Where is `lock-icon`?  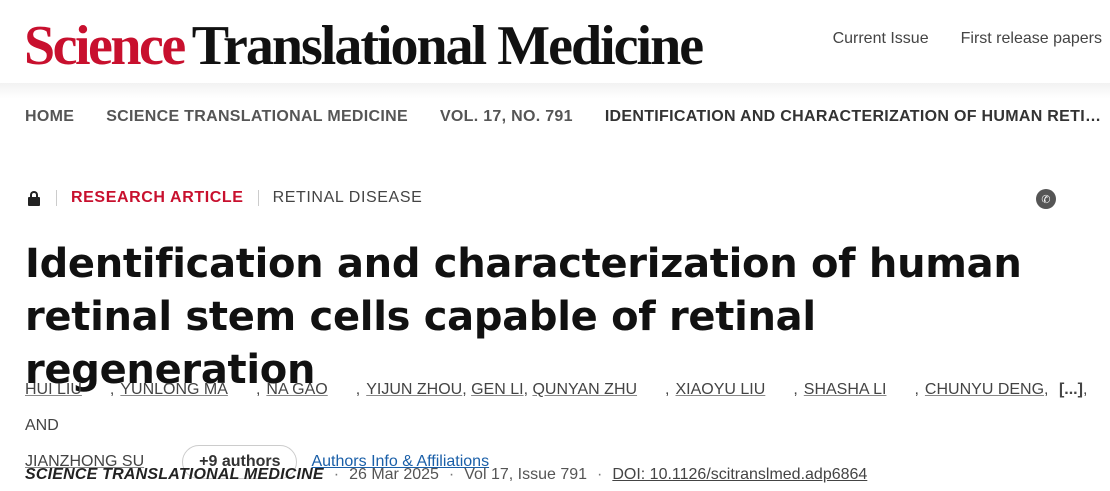
lock-icon is located at coordinates (34, 198).